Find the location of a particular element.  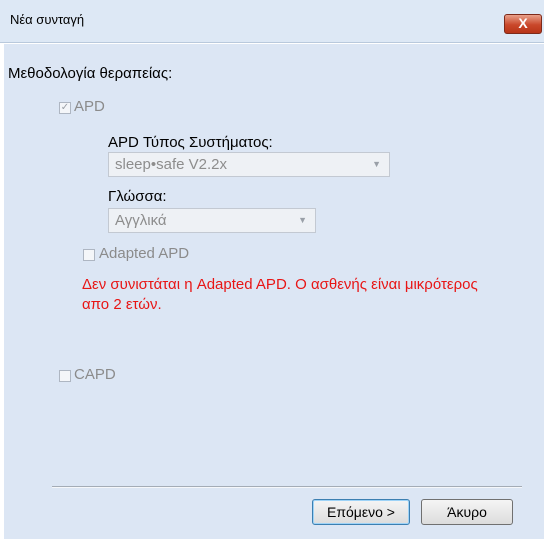

apd-checkbox: ✓ is located at coordinates (65, 108).